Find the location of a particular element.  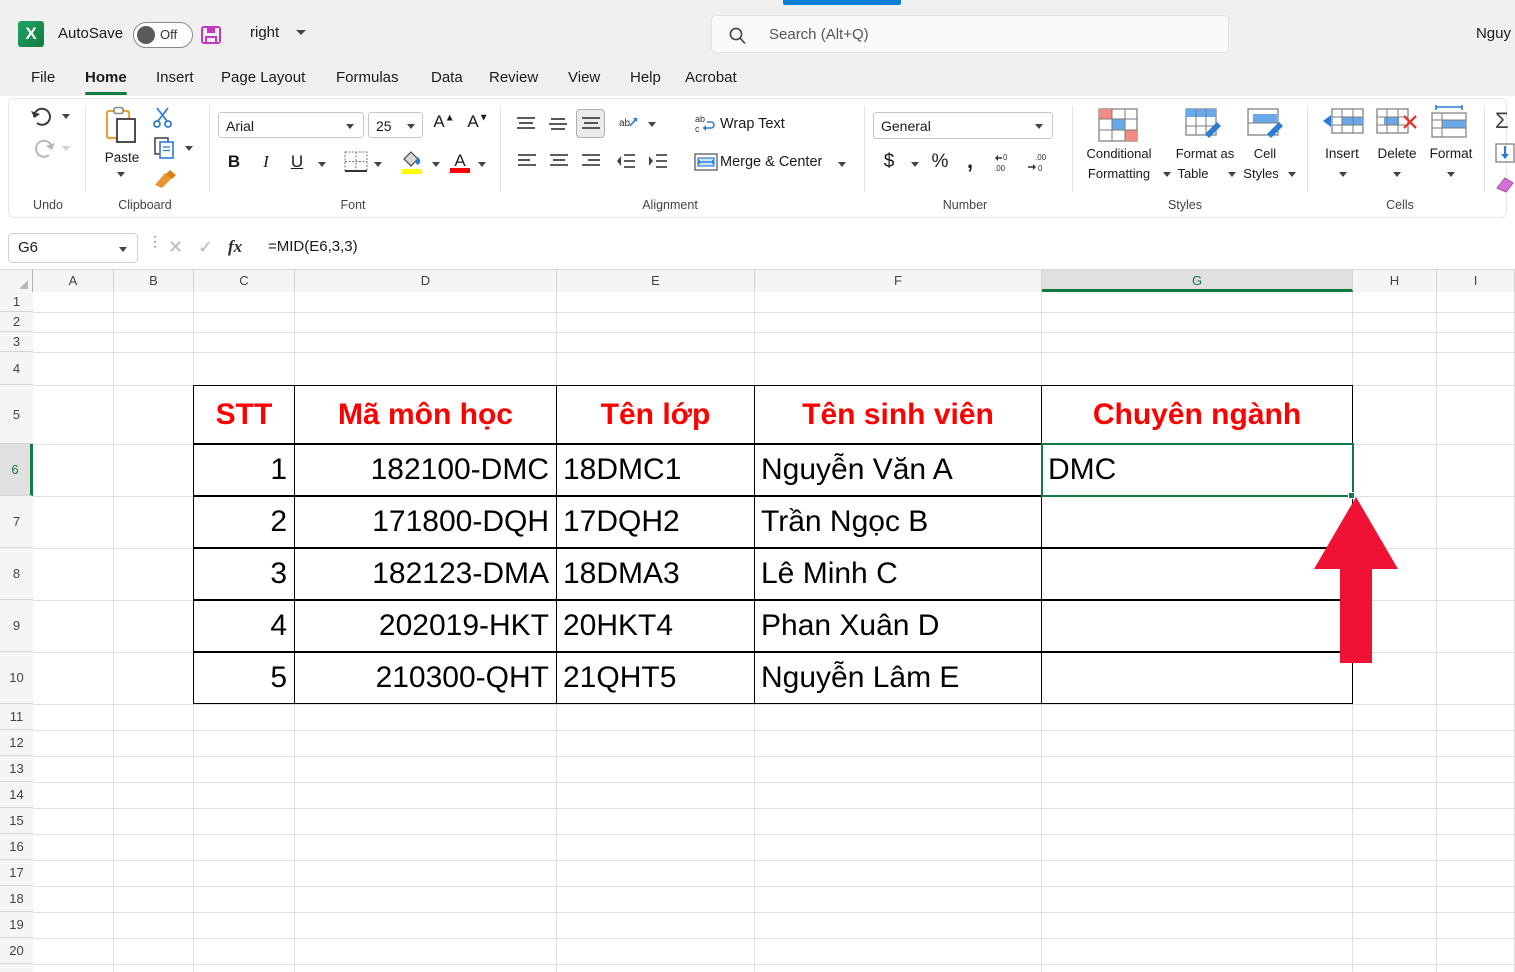

font-color-icon: A is located at coordinates (460, 164).